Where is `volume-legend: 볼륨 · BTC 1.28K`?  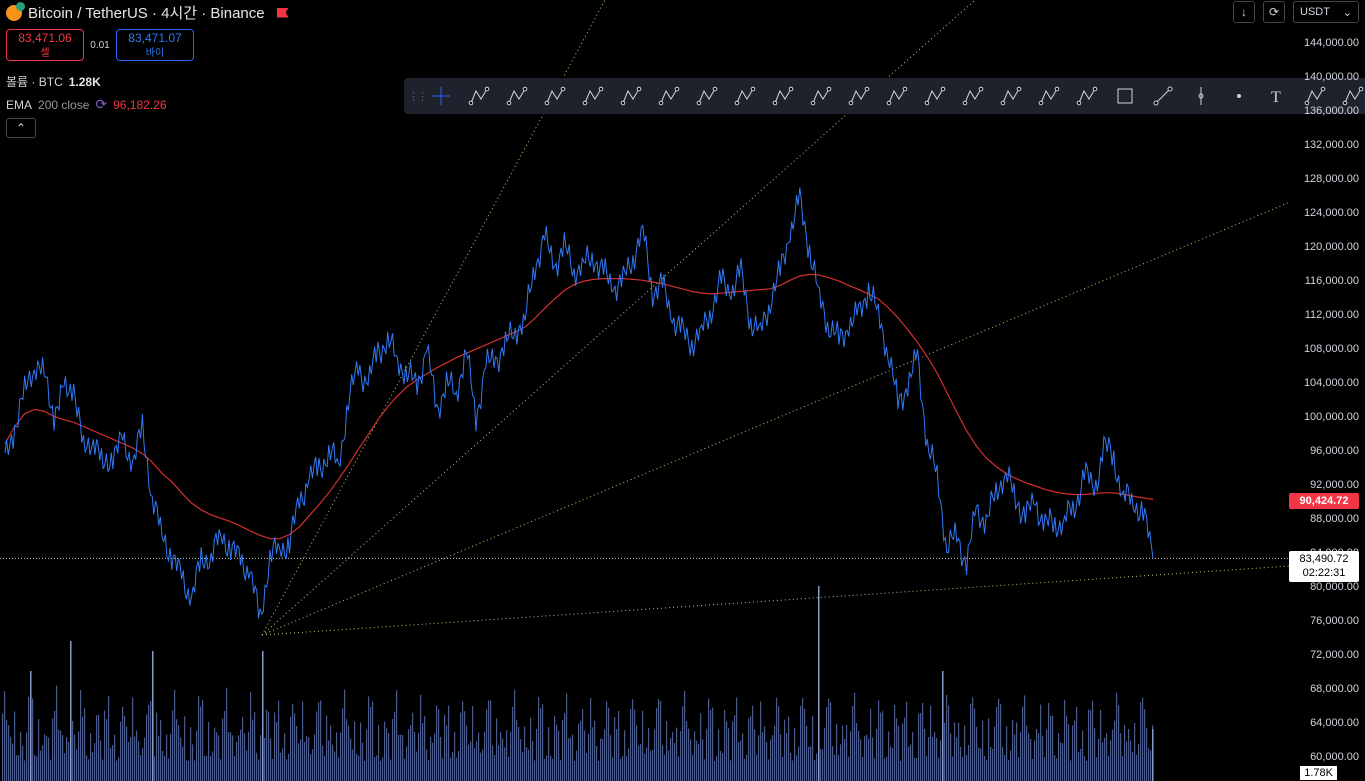
volume-legend: 볼륨 · BTC 1.28K is located at coordinates (53, 81).